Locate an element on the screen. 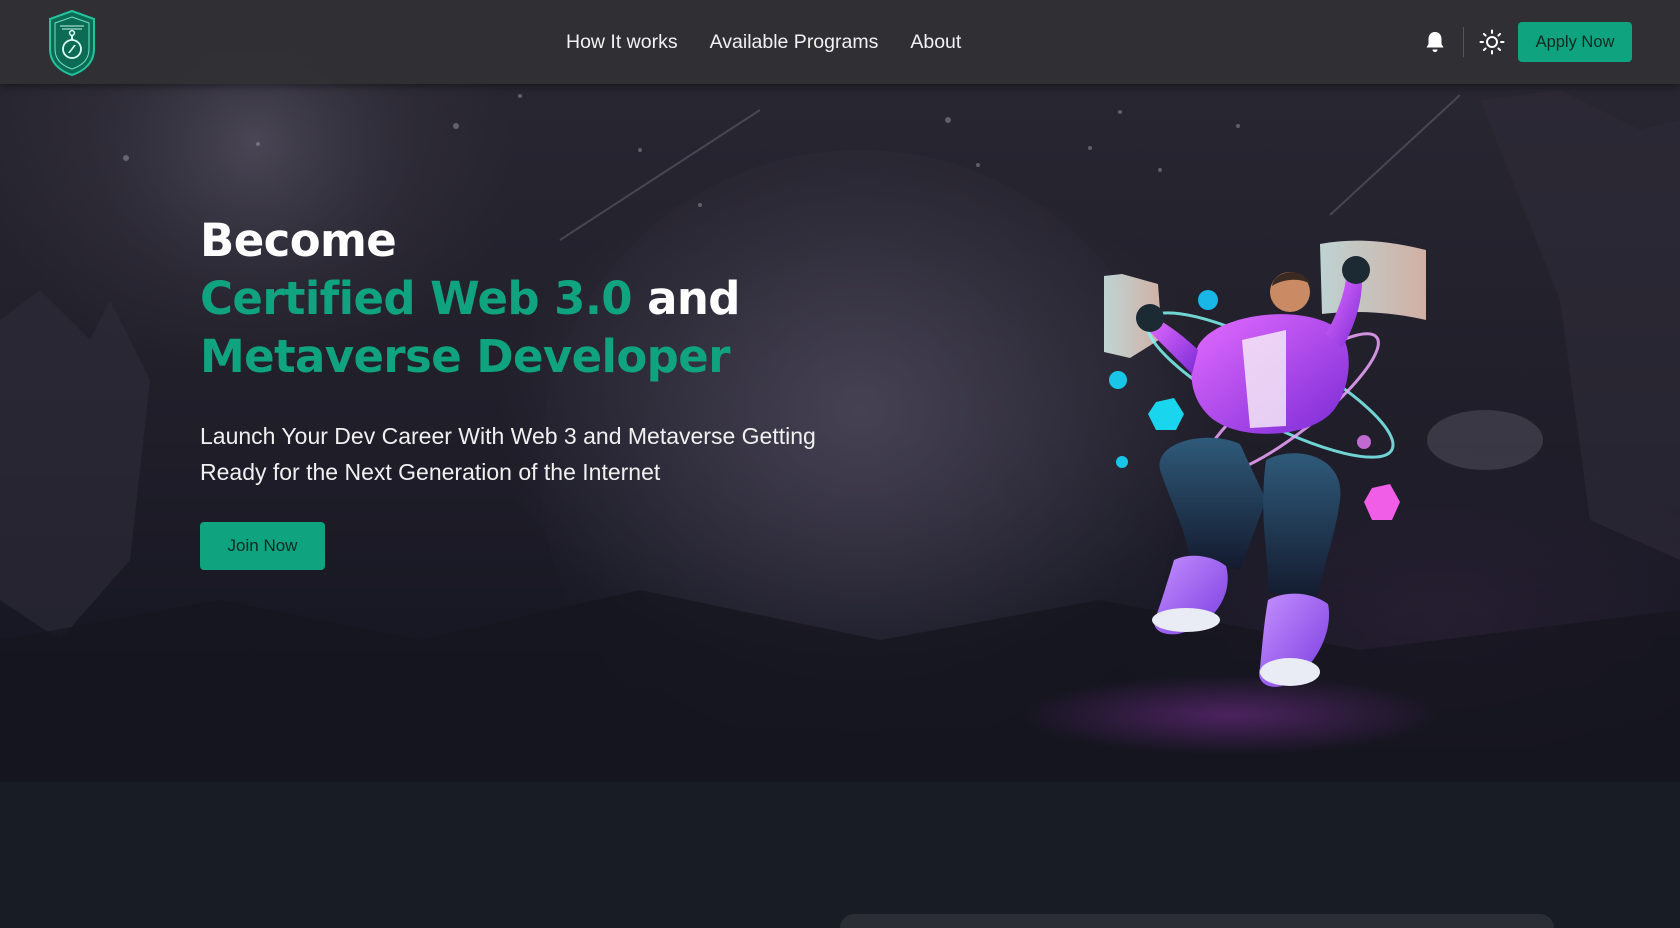  join-now-button: Join Now is located at coordinates (262, 546).